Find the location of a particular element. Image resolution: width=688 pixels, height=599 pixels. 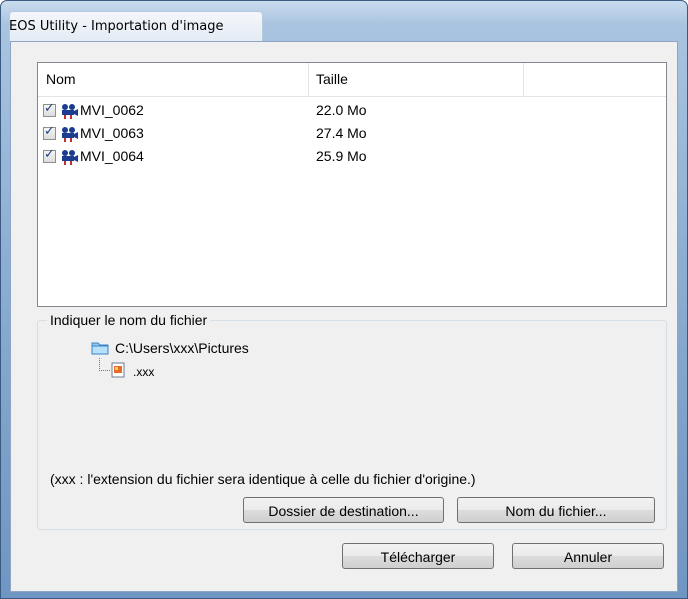

file-size: 22.0 Mo is located at coordinates (341, 110).